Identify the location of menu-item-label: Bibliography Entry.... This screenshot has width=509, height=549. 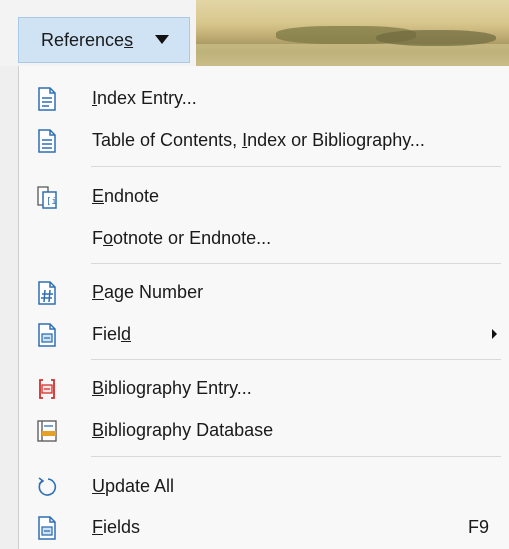
(172, 388).